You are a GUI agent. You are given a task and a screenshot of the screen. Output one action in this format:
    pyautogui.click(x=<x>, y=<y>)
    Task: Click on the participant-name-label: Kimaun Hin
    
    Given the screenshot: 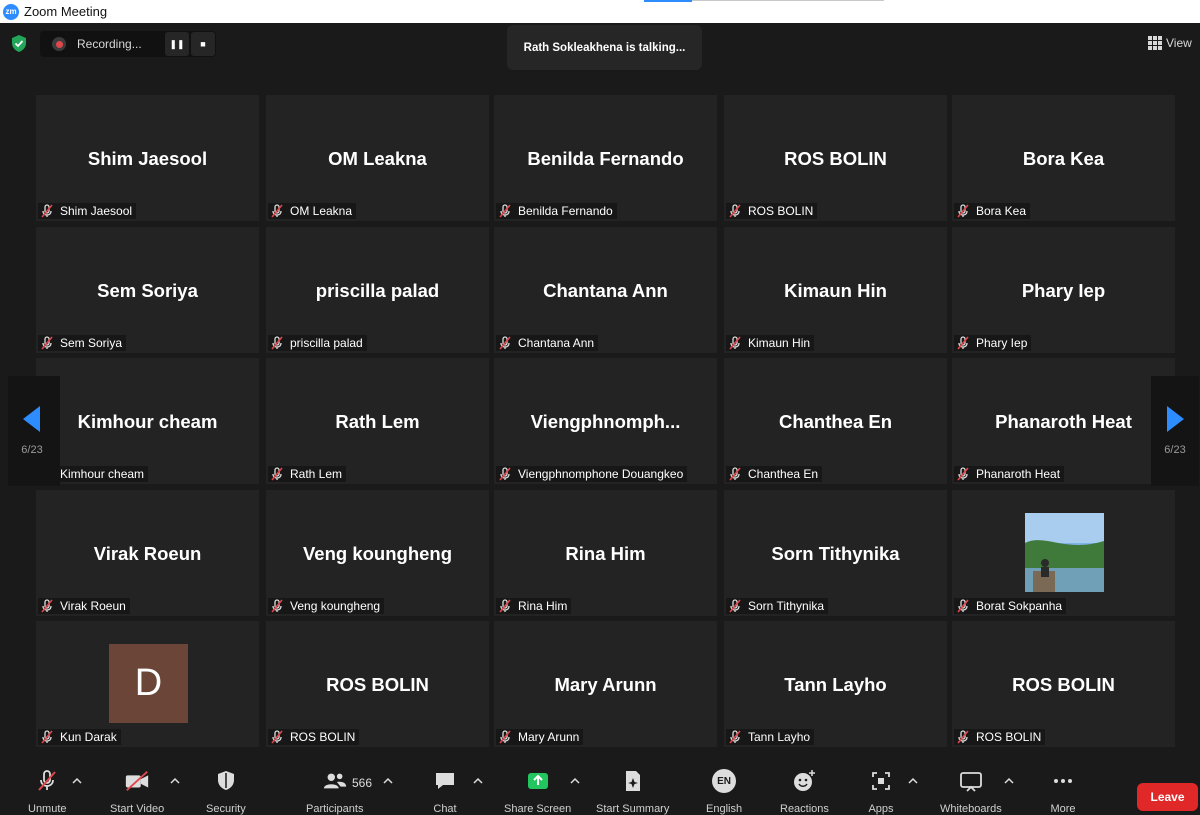 What is the action you would take?
    pyautogui.click(x=770, y=343)
    